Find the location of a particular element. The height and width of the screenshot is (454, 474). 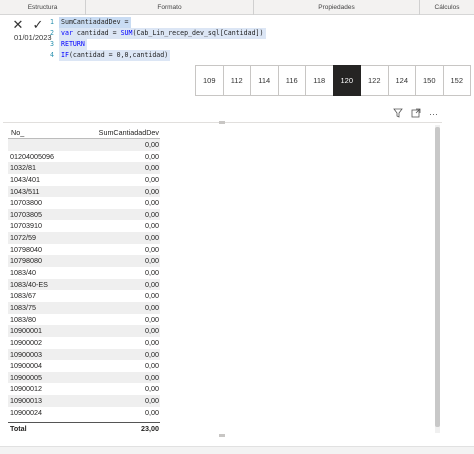

code-line: 4 IF(cantidad = 0,0,cantidad) is located at coordinates (158, 55).